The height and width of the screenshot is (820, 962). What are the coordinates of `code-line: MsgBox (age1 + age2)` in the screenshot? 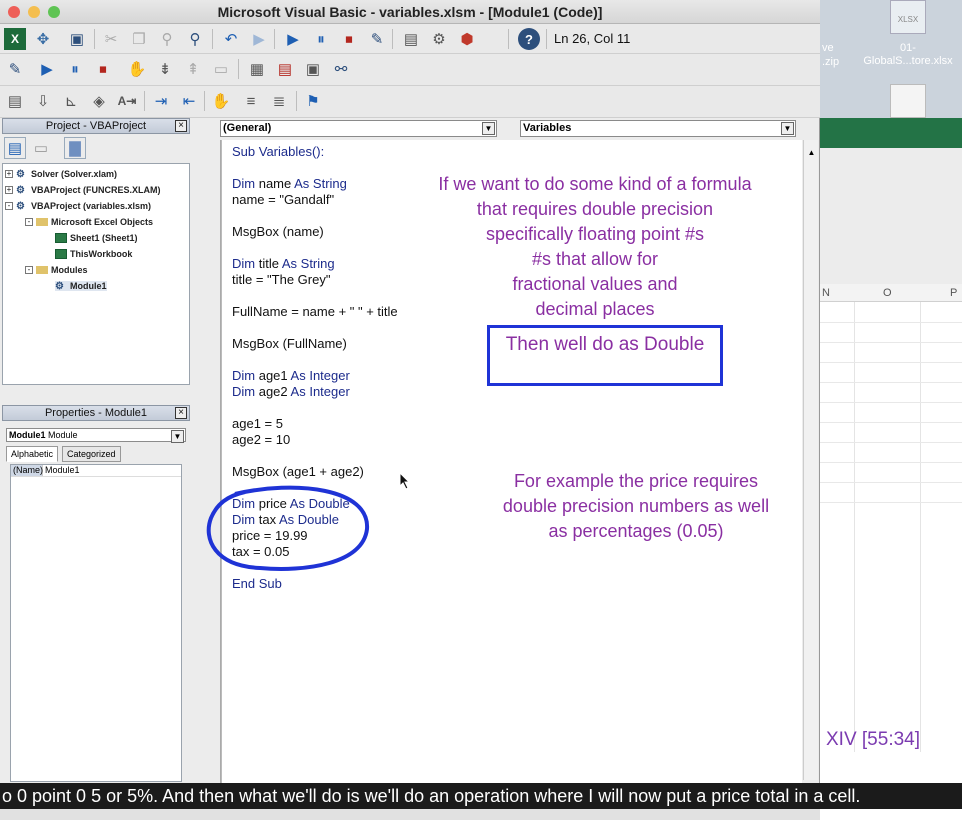 It's located at (298, 472).